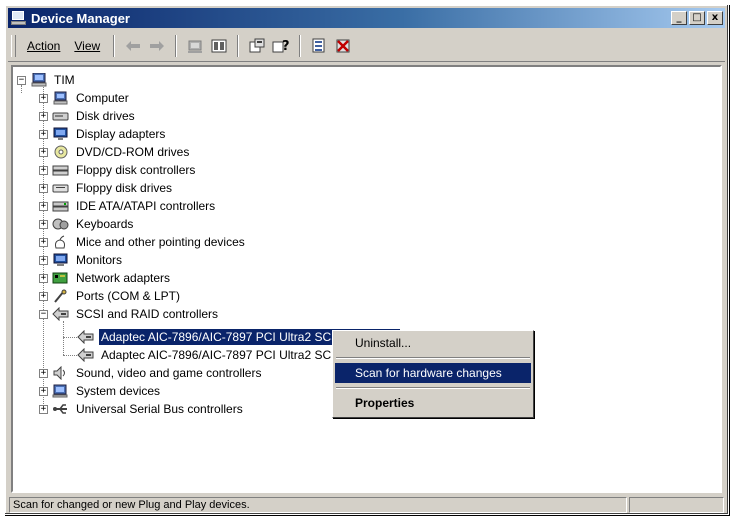 This screenshot has width=733, height=519. I want to click on tree-item-universal-serial-bus-controllers: + Universal Serial Bus controllers, so click(142, 409).